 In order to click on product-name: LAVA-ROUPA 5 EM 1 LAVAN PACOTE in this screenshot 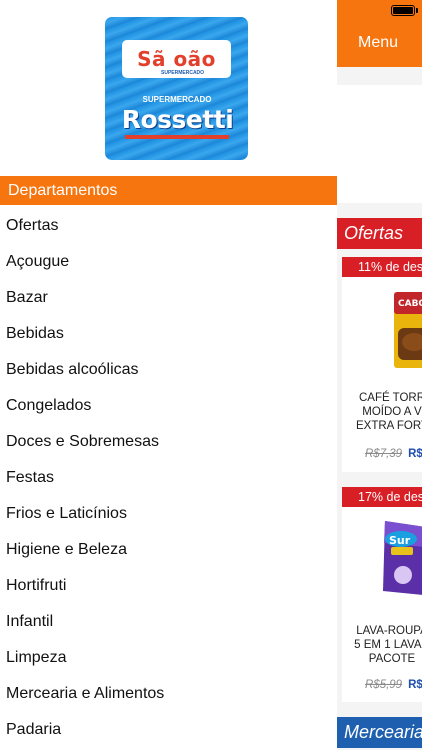, I will do `click(382, 645)`.